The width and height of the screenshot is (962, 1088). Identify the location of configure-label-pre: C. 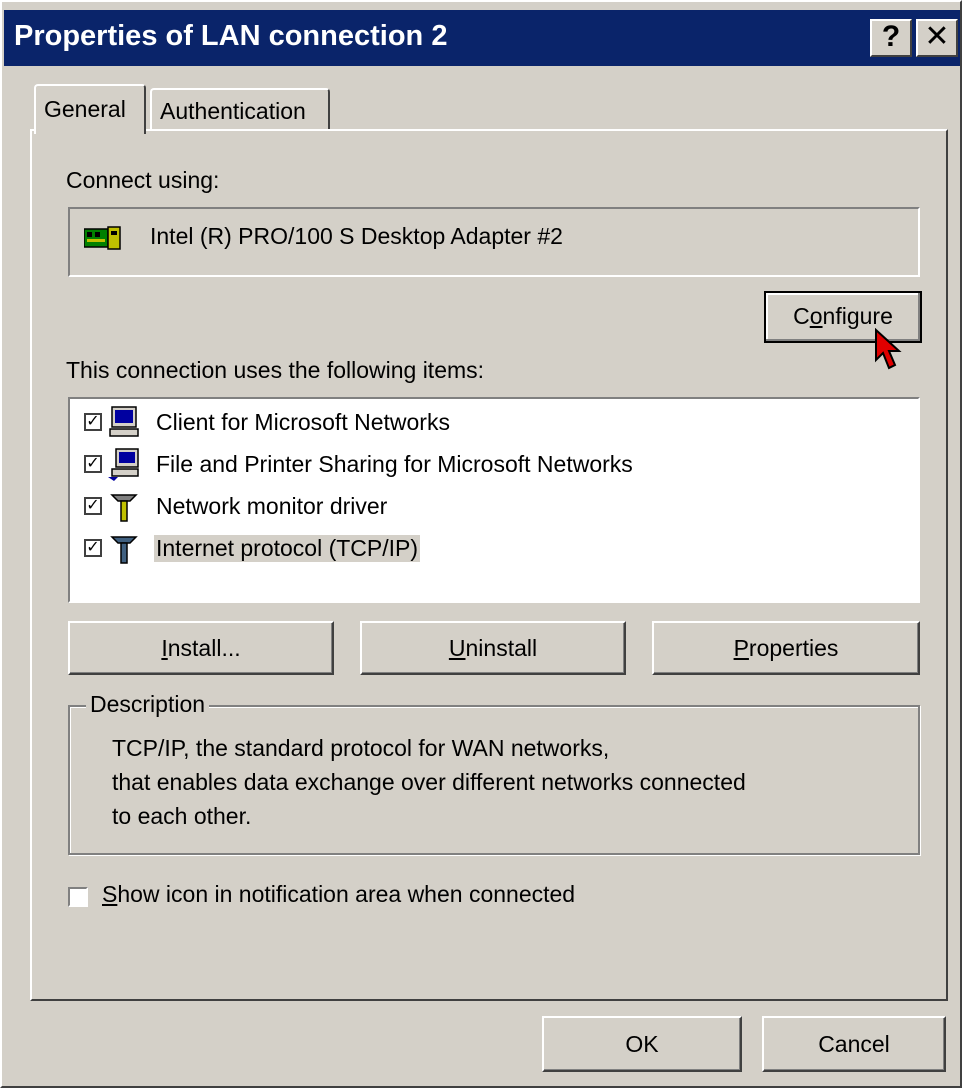
(801, 316).